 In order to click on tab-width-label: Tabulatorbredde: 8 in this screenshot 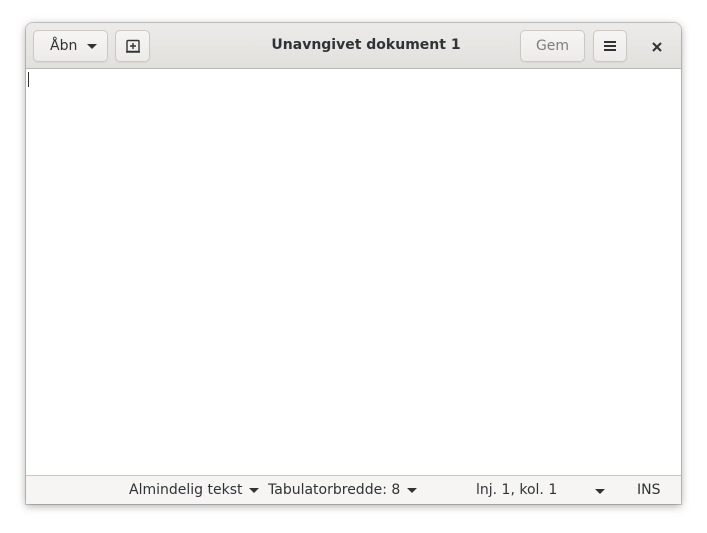, I will do `click(334, 490)`.